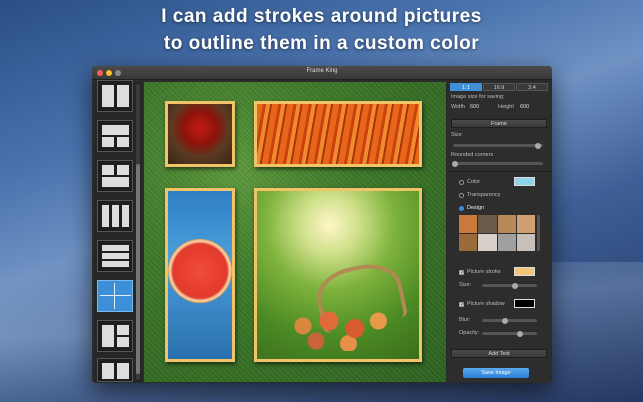 The image size is (643, 402). Describe the element at coordinates (486, 304) in the screenshot. I see `picture-shadow-label: Picture shadow` at that location.